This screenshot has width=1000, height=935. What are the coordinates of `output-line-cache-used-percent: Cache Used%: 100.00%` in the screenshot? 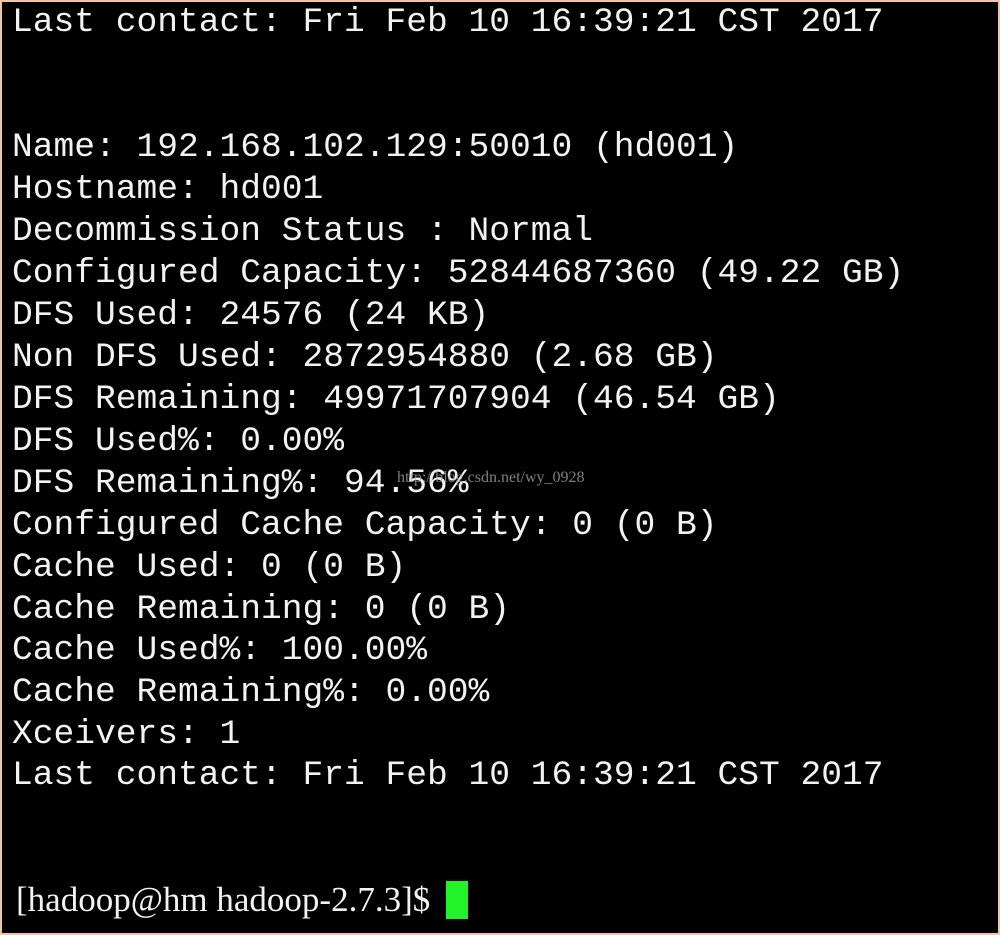 It's located at (220, 650).